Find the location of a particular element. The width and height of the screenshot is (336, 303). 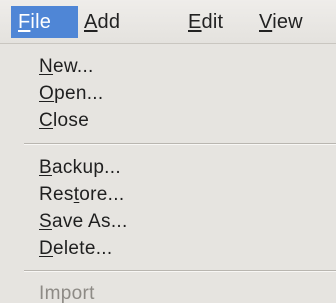

menu-item-import-label: Import is located at coordinates (67, 293).